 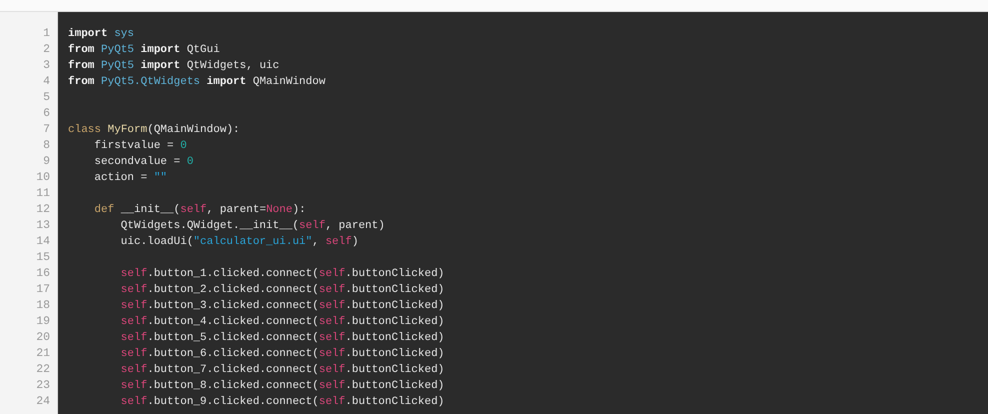 I want to click on line-number: 15, so click(x=43, y=258).